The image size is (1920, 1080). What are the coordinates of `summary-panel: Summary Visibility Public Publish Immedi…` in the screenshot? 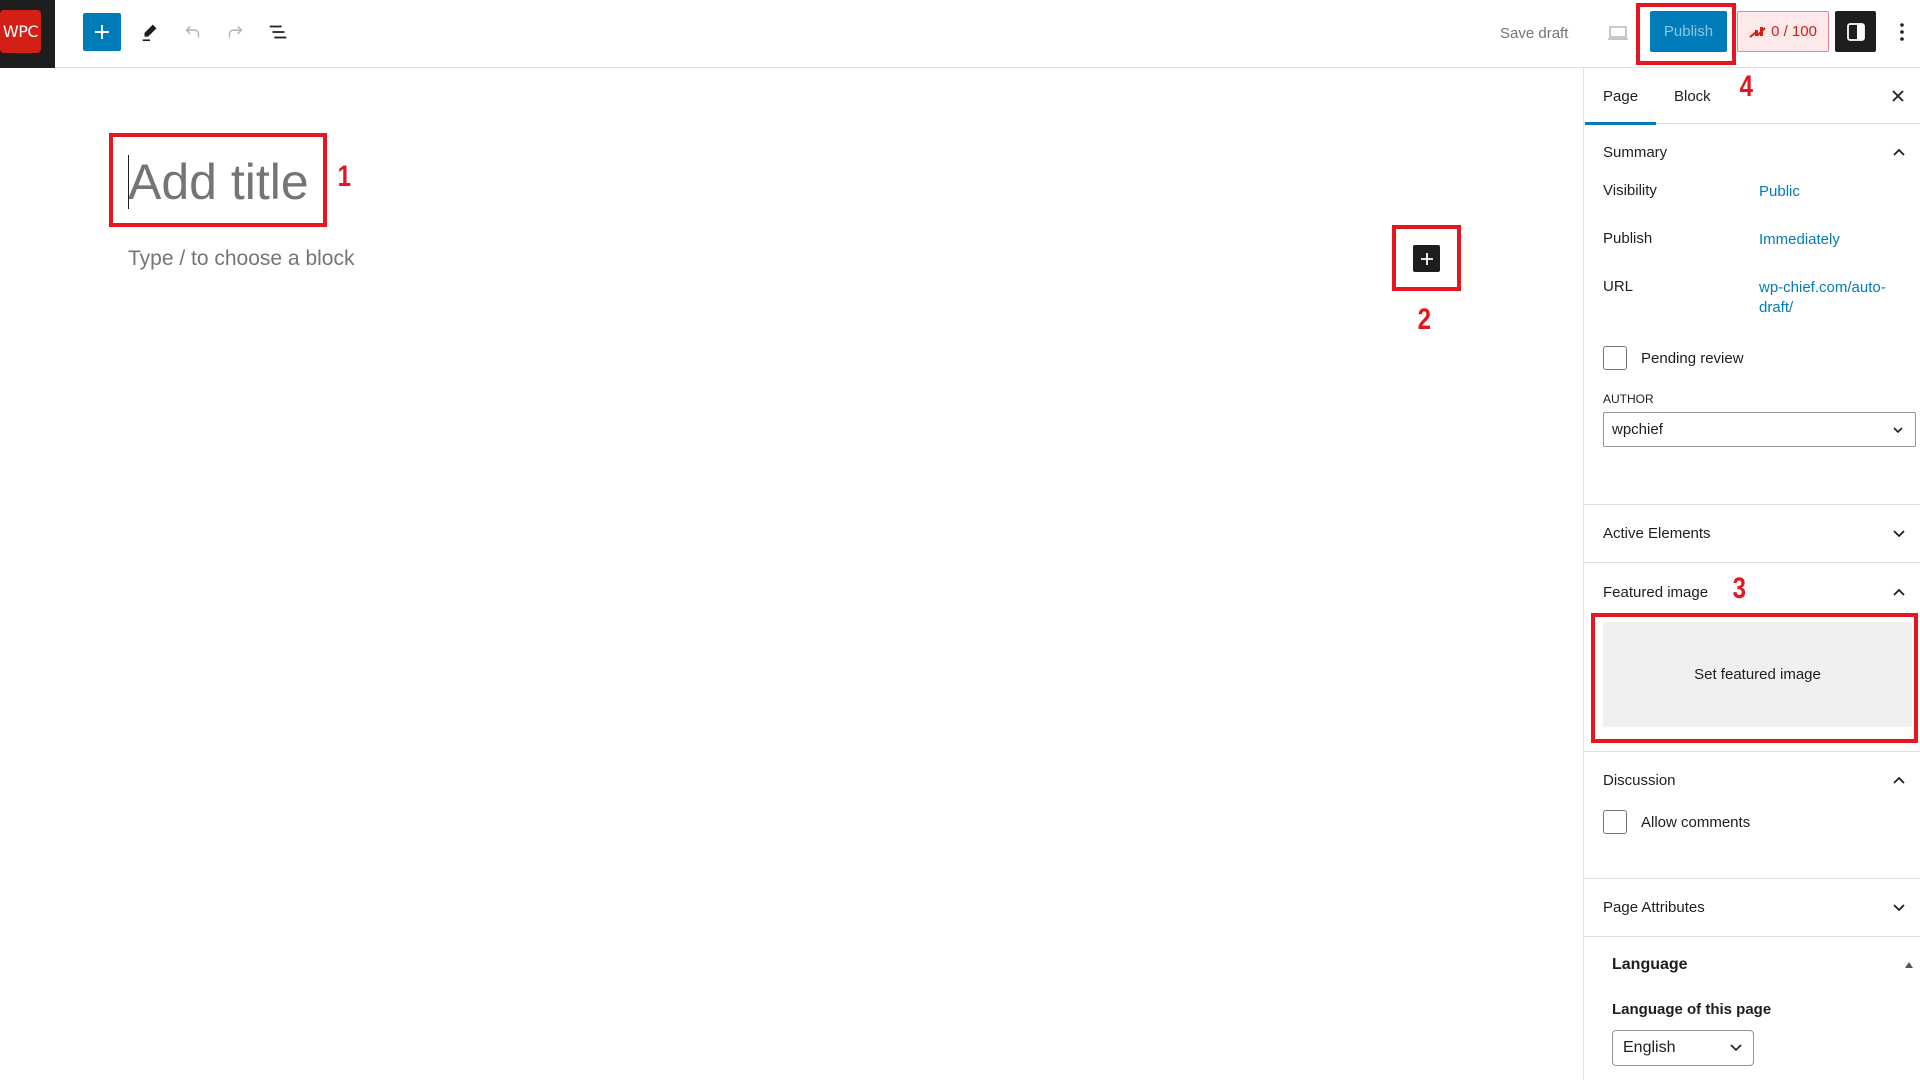 It's located at (1752, 314).